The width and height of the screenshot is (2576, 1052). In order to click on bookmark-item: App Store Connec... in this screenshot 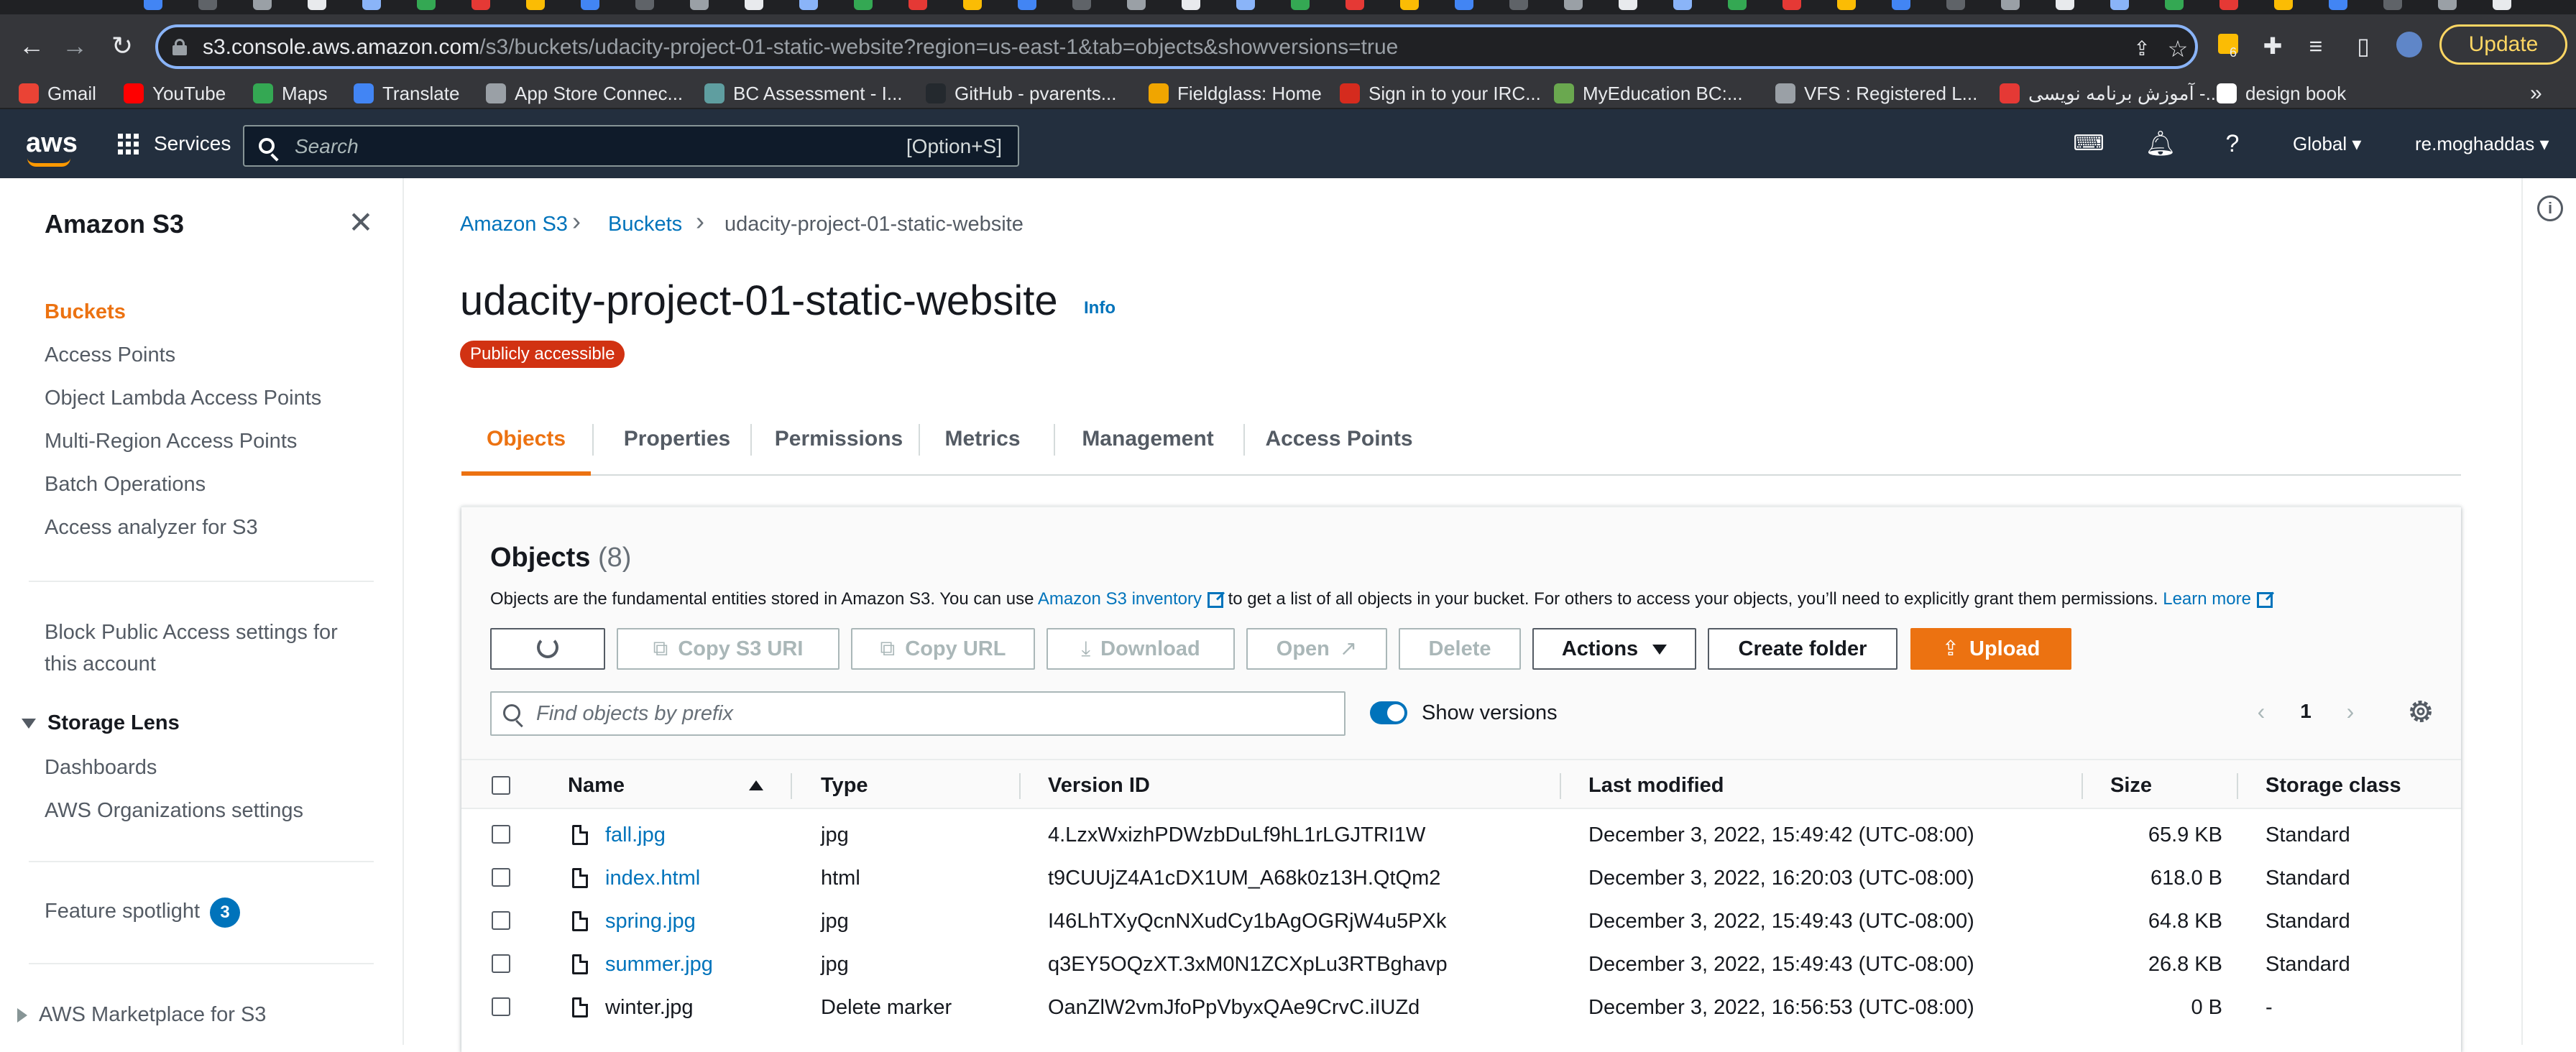, I will do `click(584, 93)`.